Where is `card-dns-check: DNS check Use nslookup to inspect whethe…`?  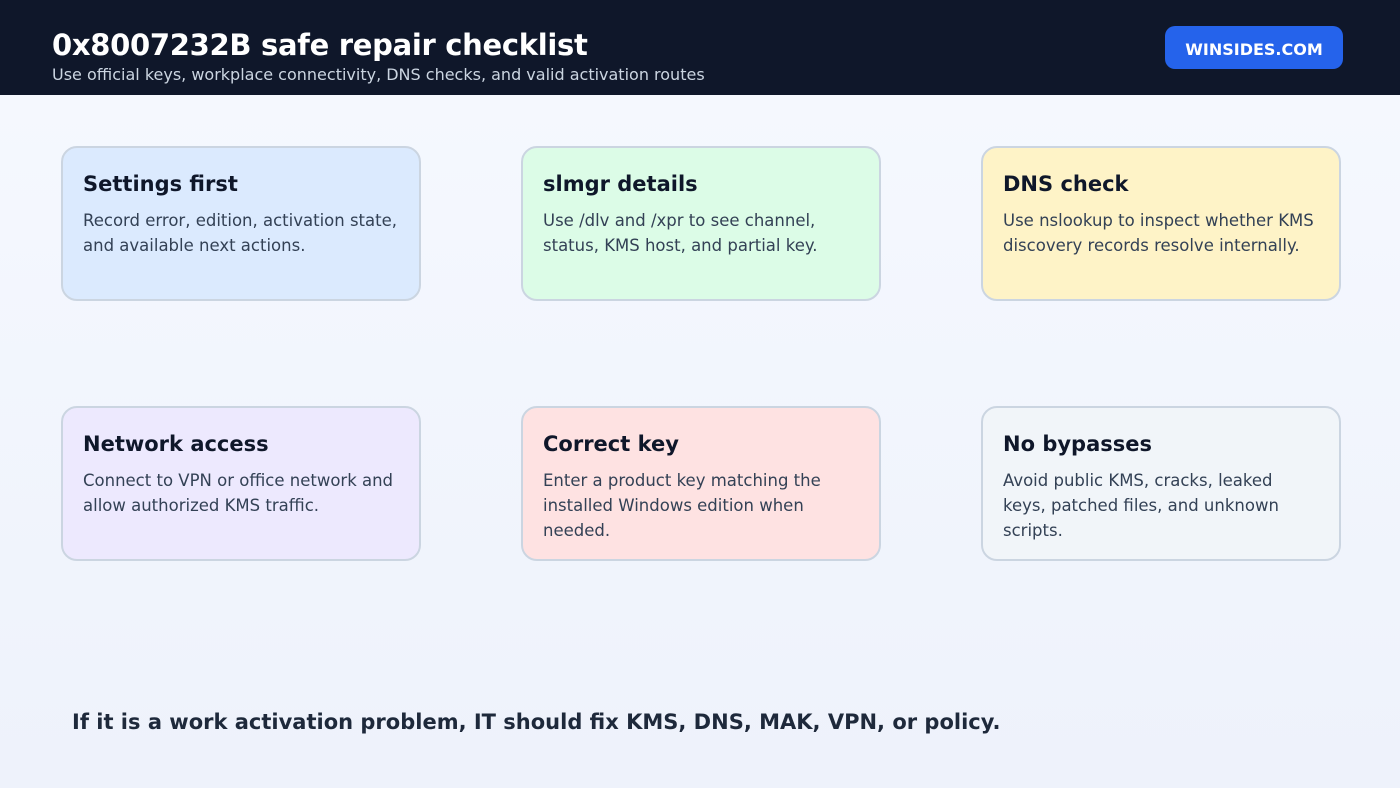
card-dns-check: DNS check Use nslookup to inspect whethe… is located at coordinates (1161, 223).